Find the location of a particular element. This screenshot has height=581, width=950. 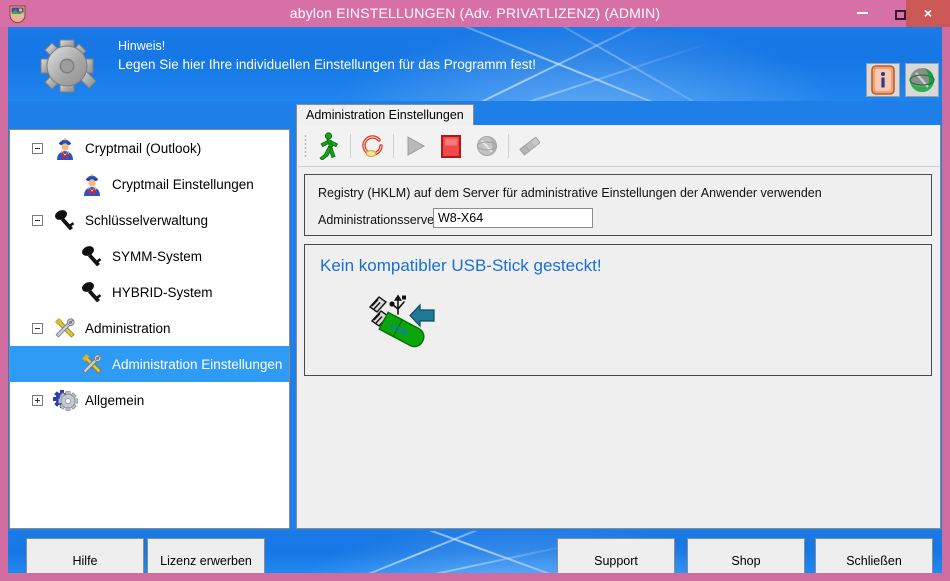

run-figure-icon is located at coordinates (329, 146).